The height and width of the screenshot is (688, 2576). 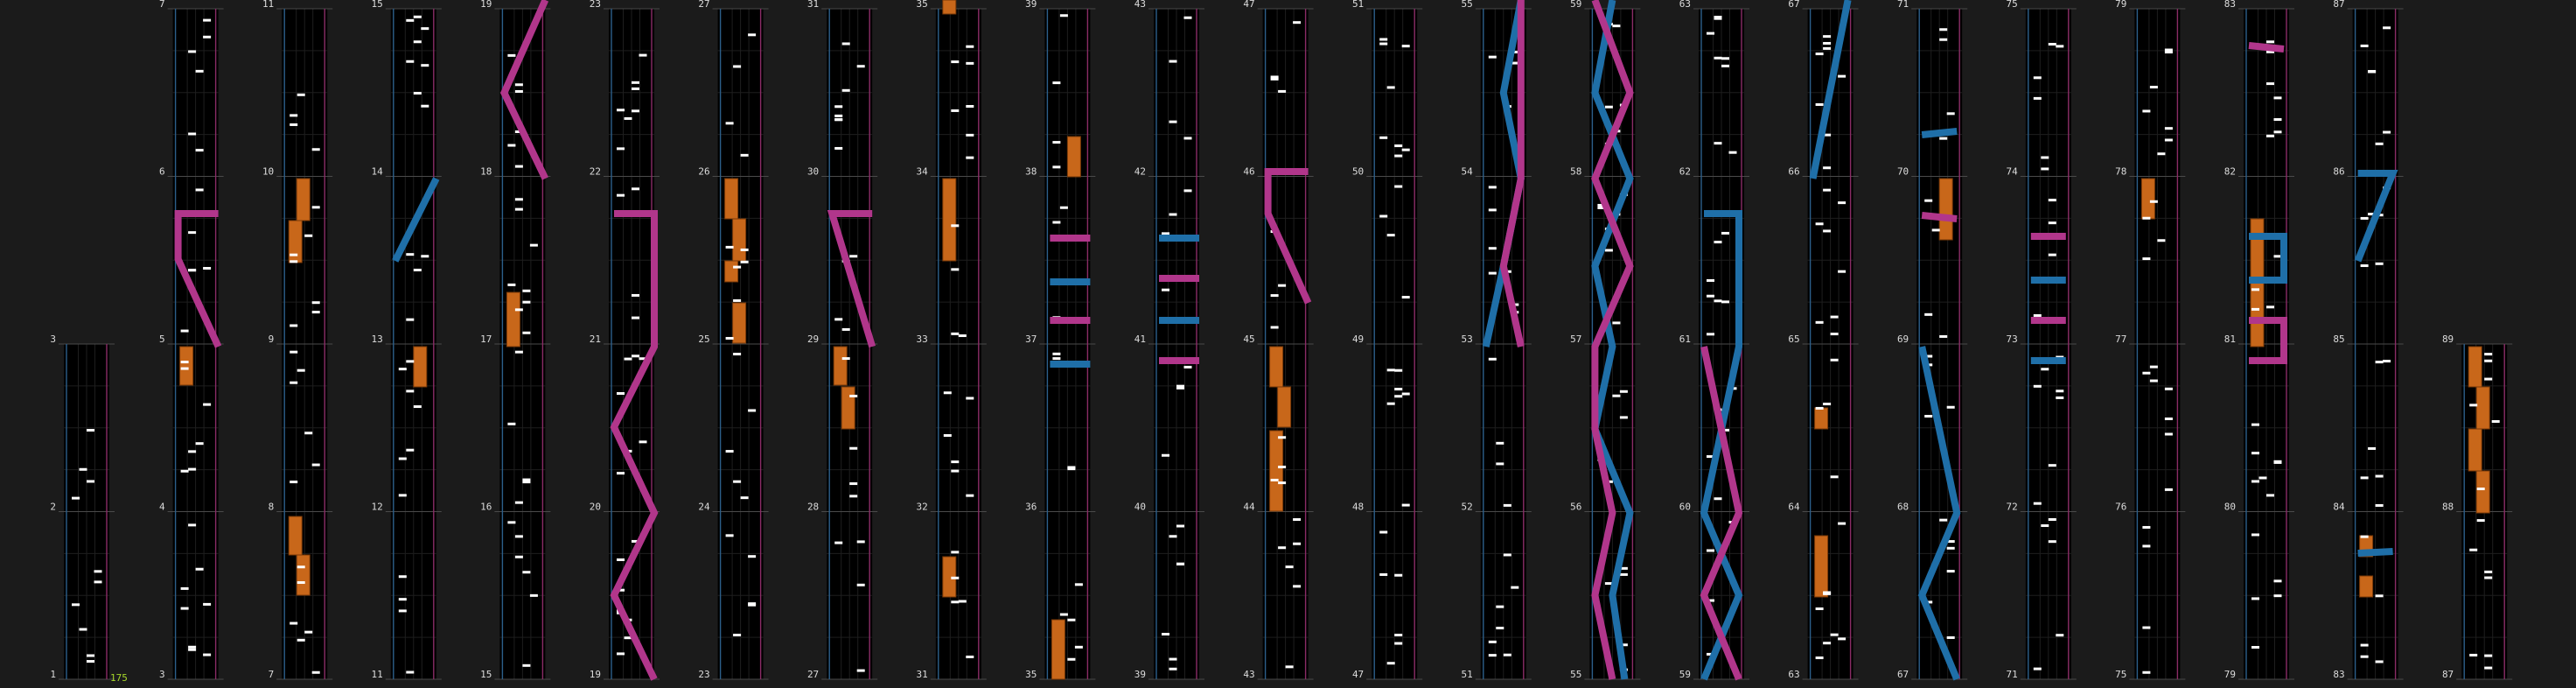 What do you see at coordinates (595, 5) in the screenshot?
I see `measure-number: 23` at bounding box center [595, 5].